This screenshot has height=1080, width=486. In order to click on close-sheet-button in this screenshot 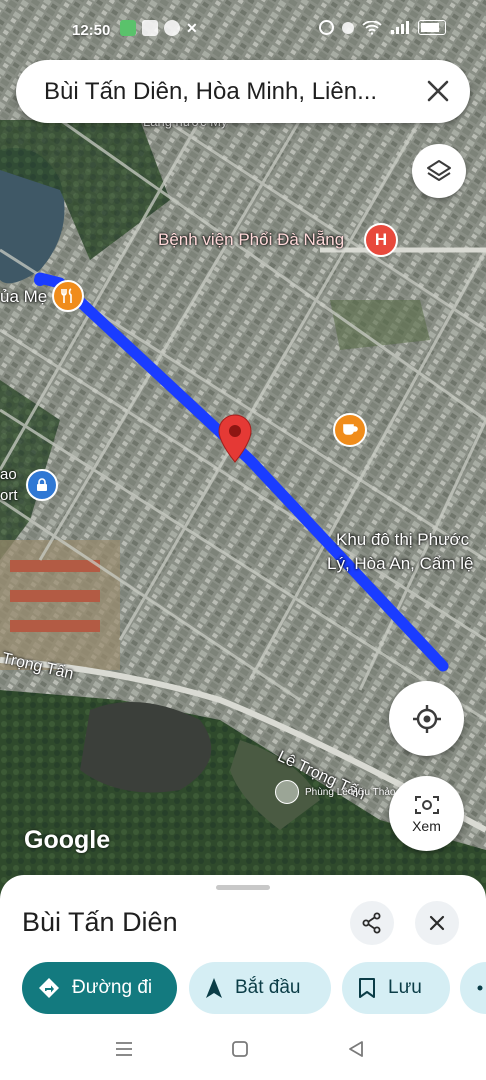, I will do `click(437, 923)`.